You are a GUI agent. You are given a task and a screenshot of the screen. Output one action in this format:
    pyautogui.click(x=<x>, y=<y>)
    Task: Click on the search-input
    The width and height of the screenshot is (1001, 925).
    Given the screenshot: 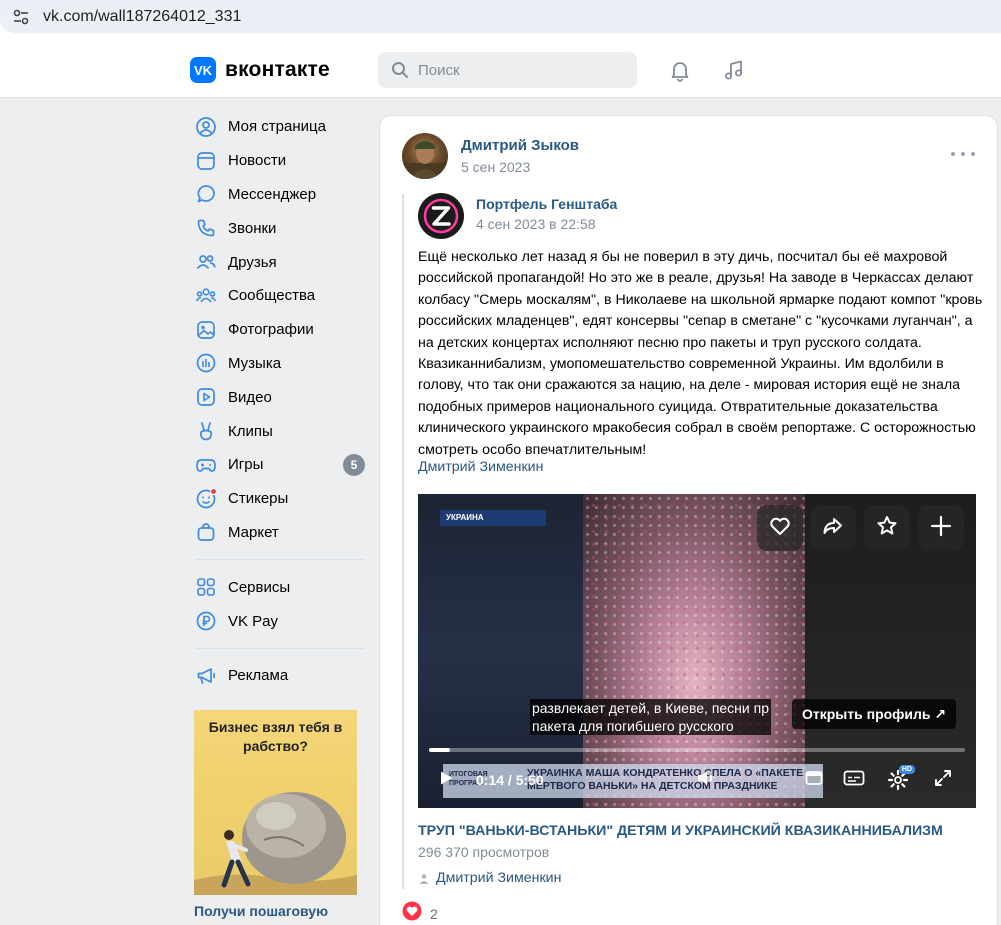 What is the action you would take?
    pyautogui.click(x=518, y=70)
    